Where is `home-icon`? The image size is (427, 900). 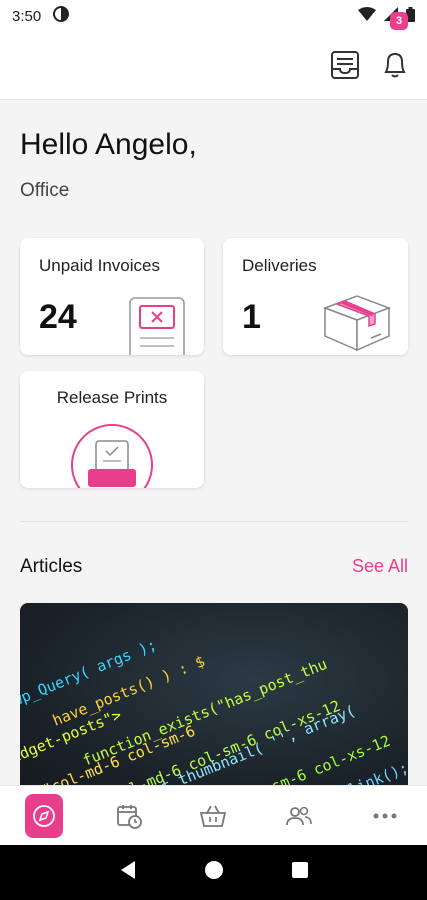 home-icon is located at coordinates (214, 872).